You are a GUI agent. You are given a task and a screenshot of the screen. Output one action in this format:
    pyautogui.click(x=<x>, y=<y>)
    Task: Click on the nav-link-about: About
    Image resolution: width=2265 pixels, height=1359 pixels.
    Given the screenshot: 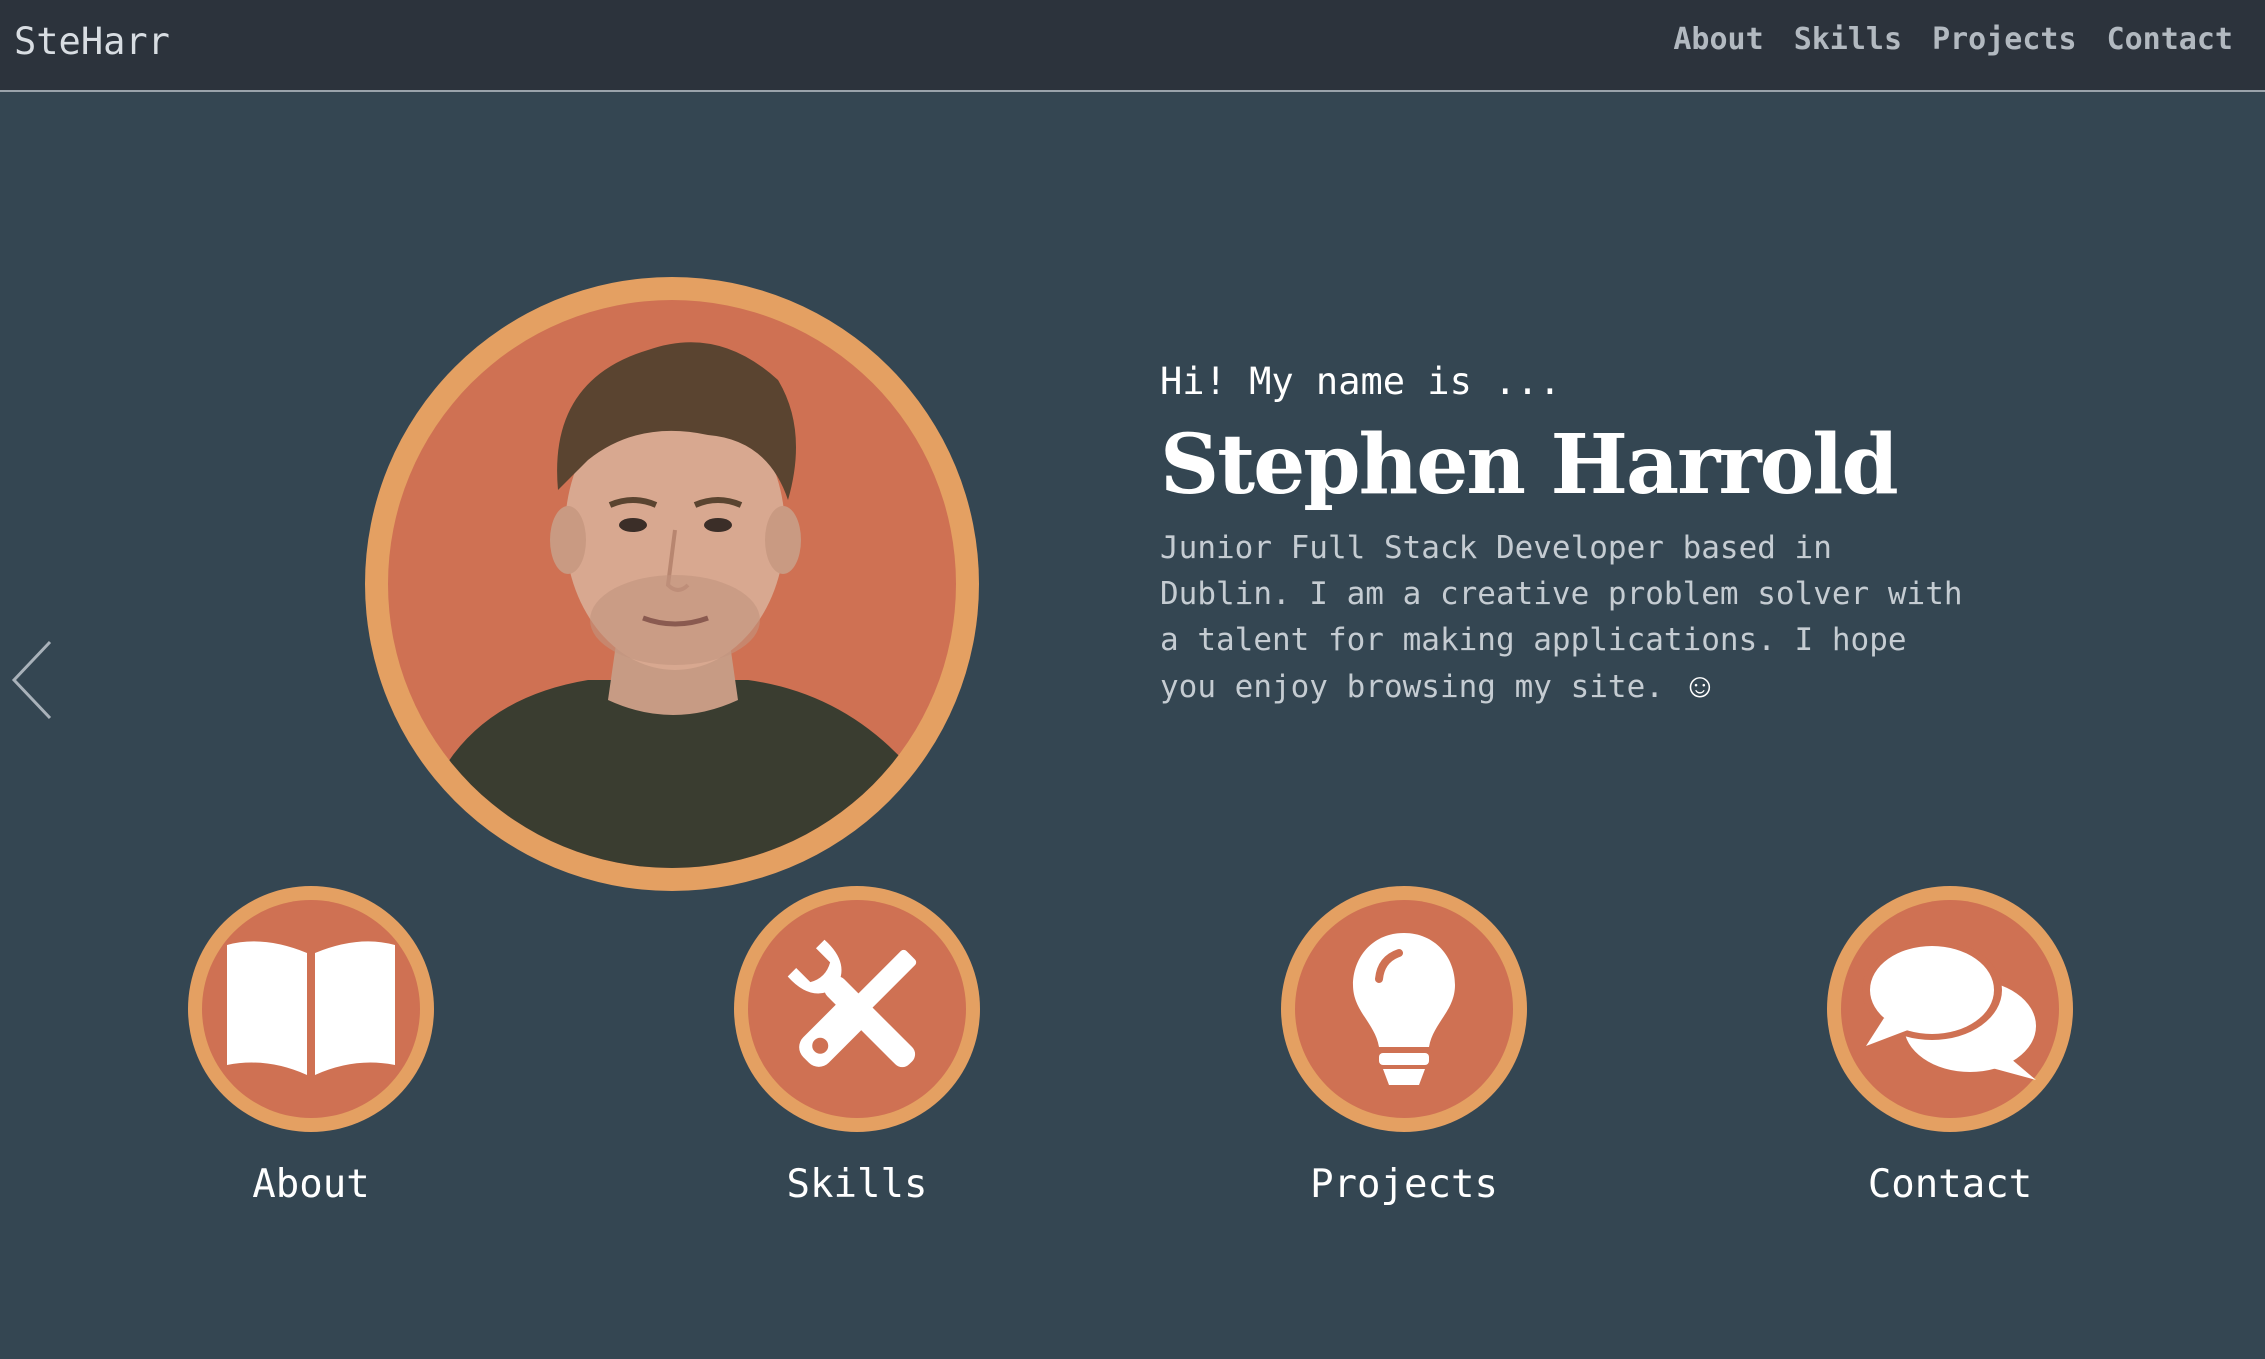 What is the action you would take?
    pyautogui.click(x=1718, y=39)
    